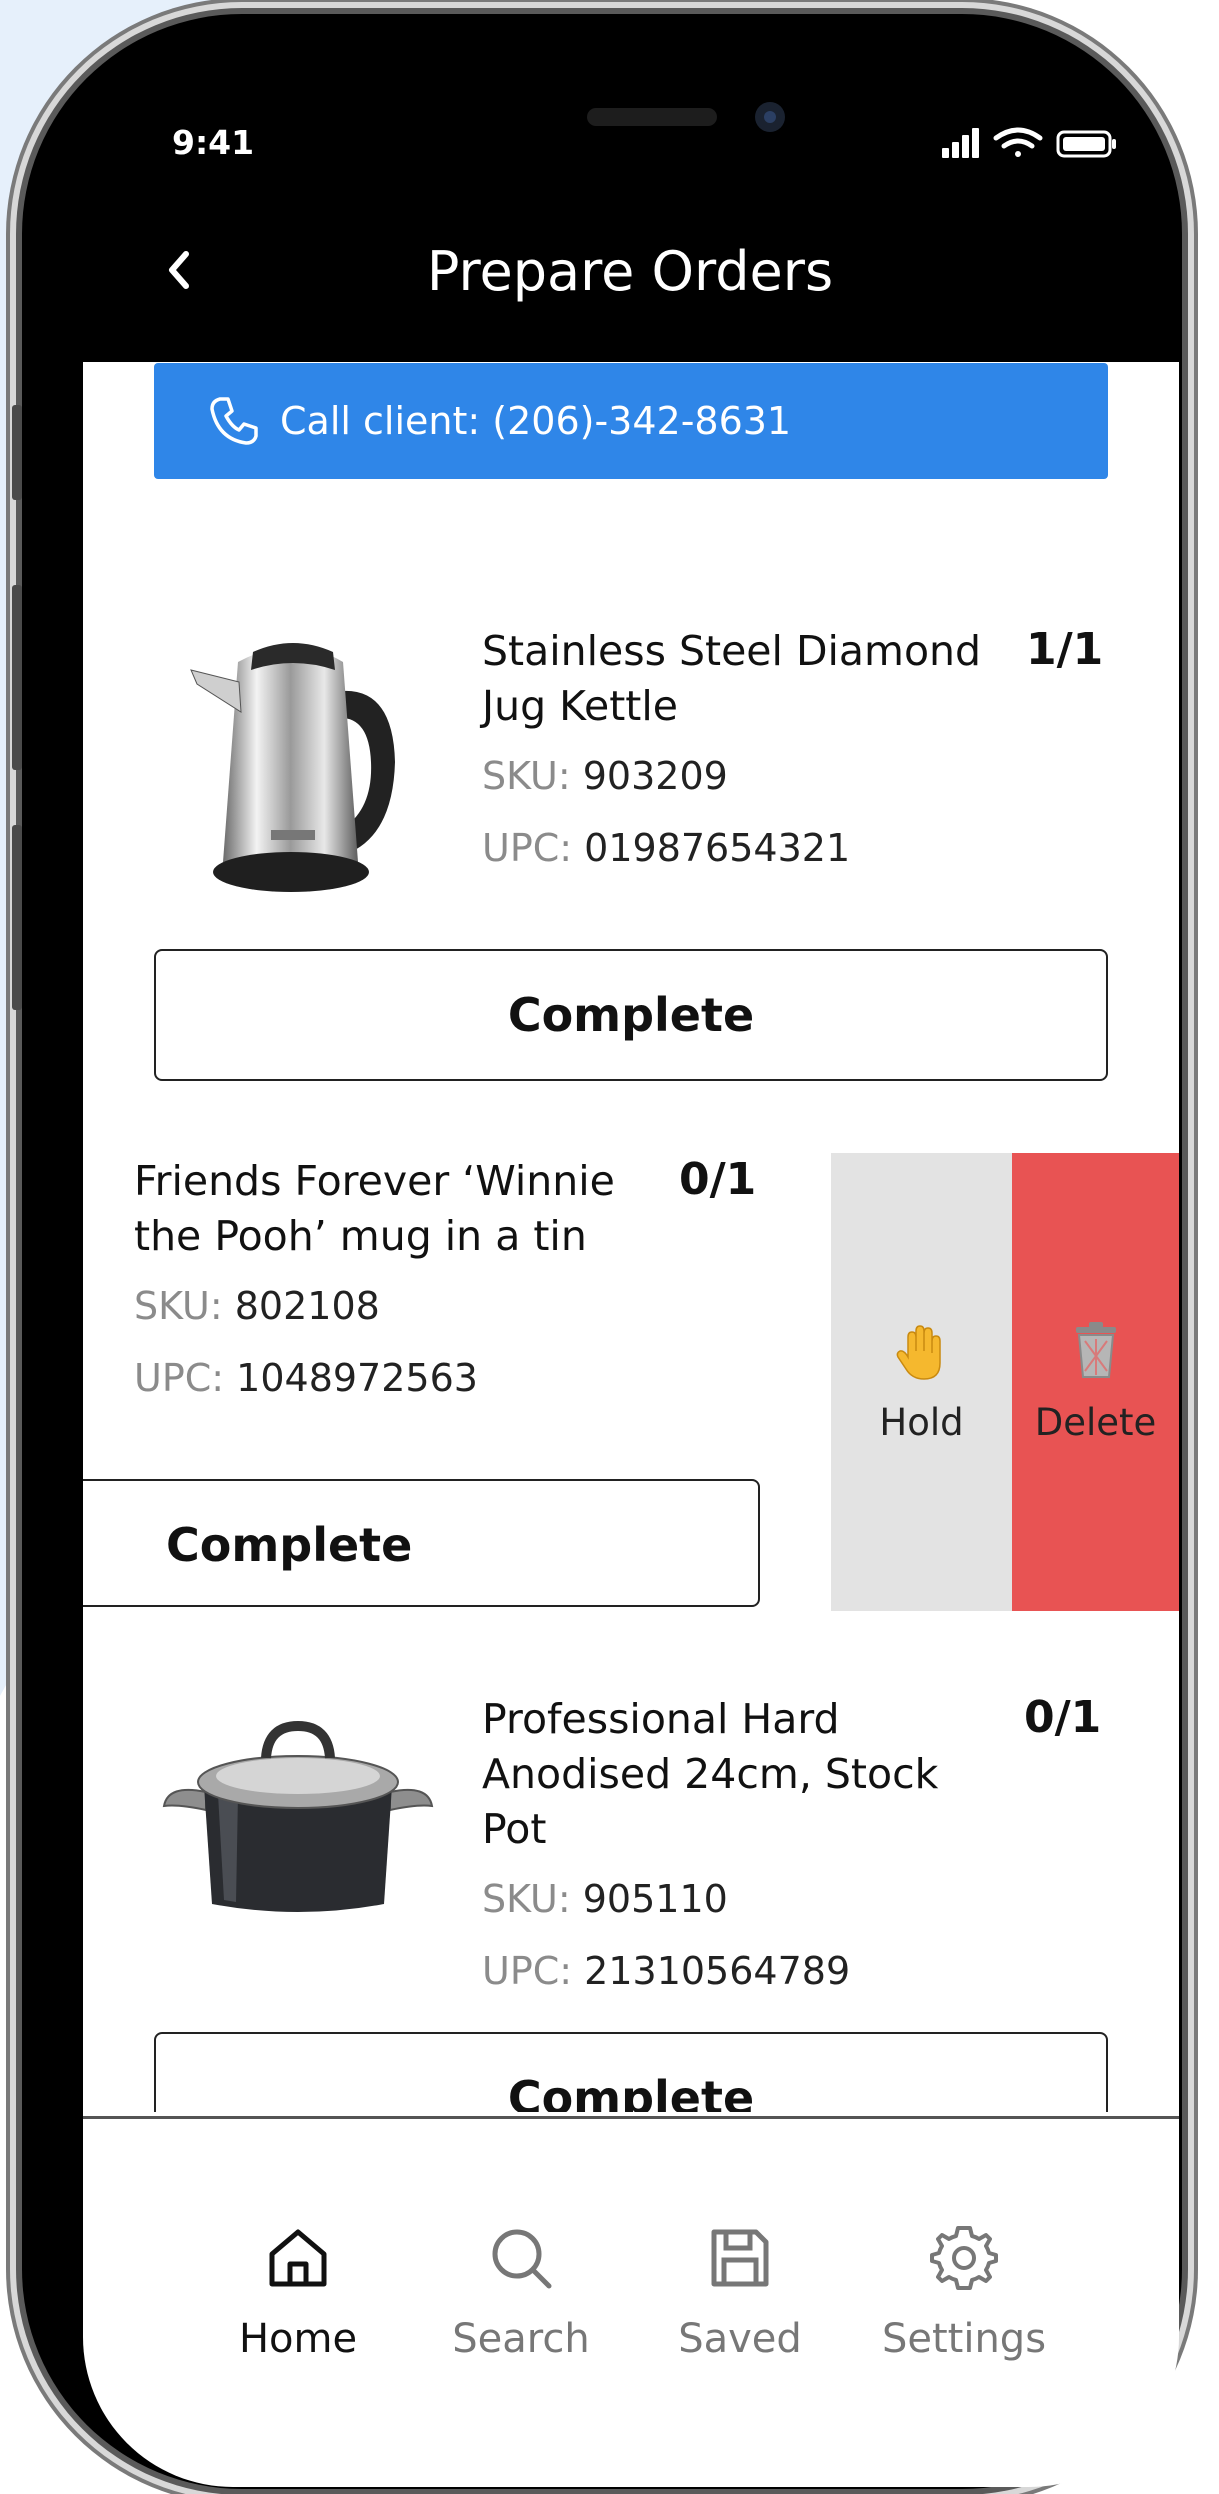 This screenshot has height=2494, width=1219. What do you see at coordinates (360, 1236) in the screenshot?
I see `item-name-line: the Pooh’ mug in a tin` at bounding box center [360, 1236].